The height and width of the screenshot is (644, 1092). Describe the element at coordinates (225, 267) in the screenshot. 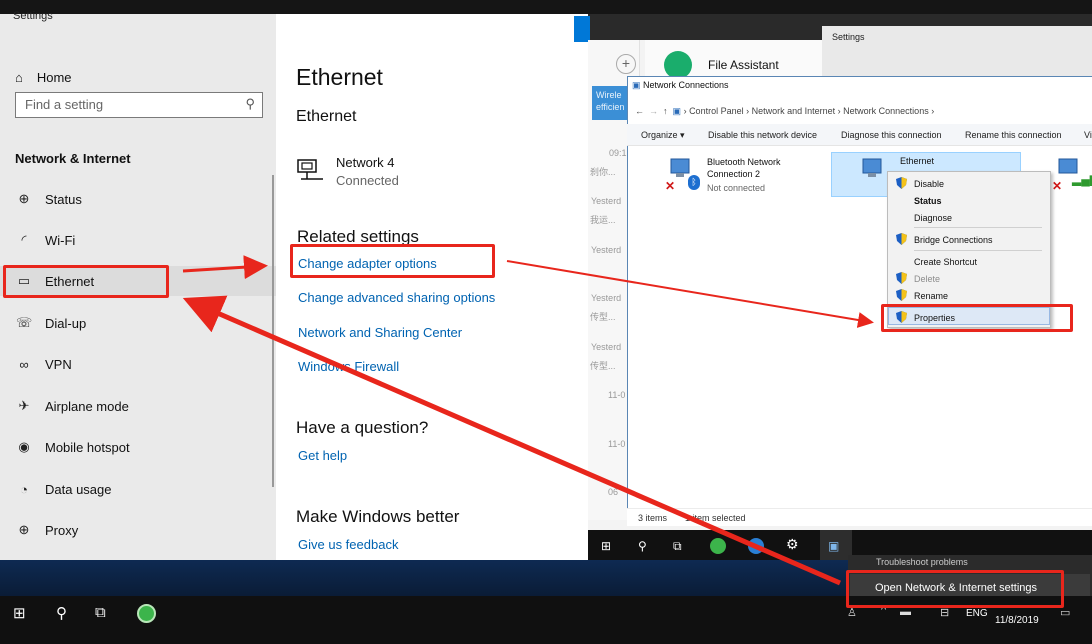

I see `arrow-ethernet-to-adapter` at that location.